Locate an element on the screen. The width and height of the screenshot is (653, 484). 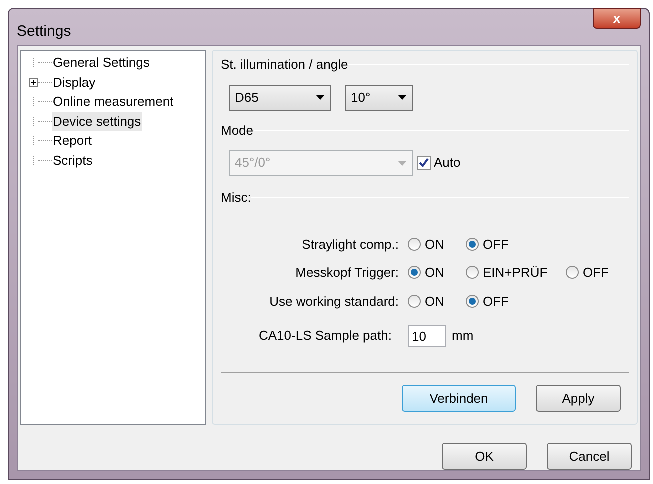
dropdown: D65 is located at coordinates (280, 97).